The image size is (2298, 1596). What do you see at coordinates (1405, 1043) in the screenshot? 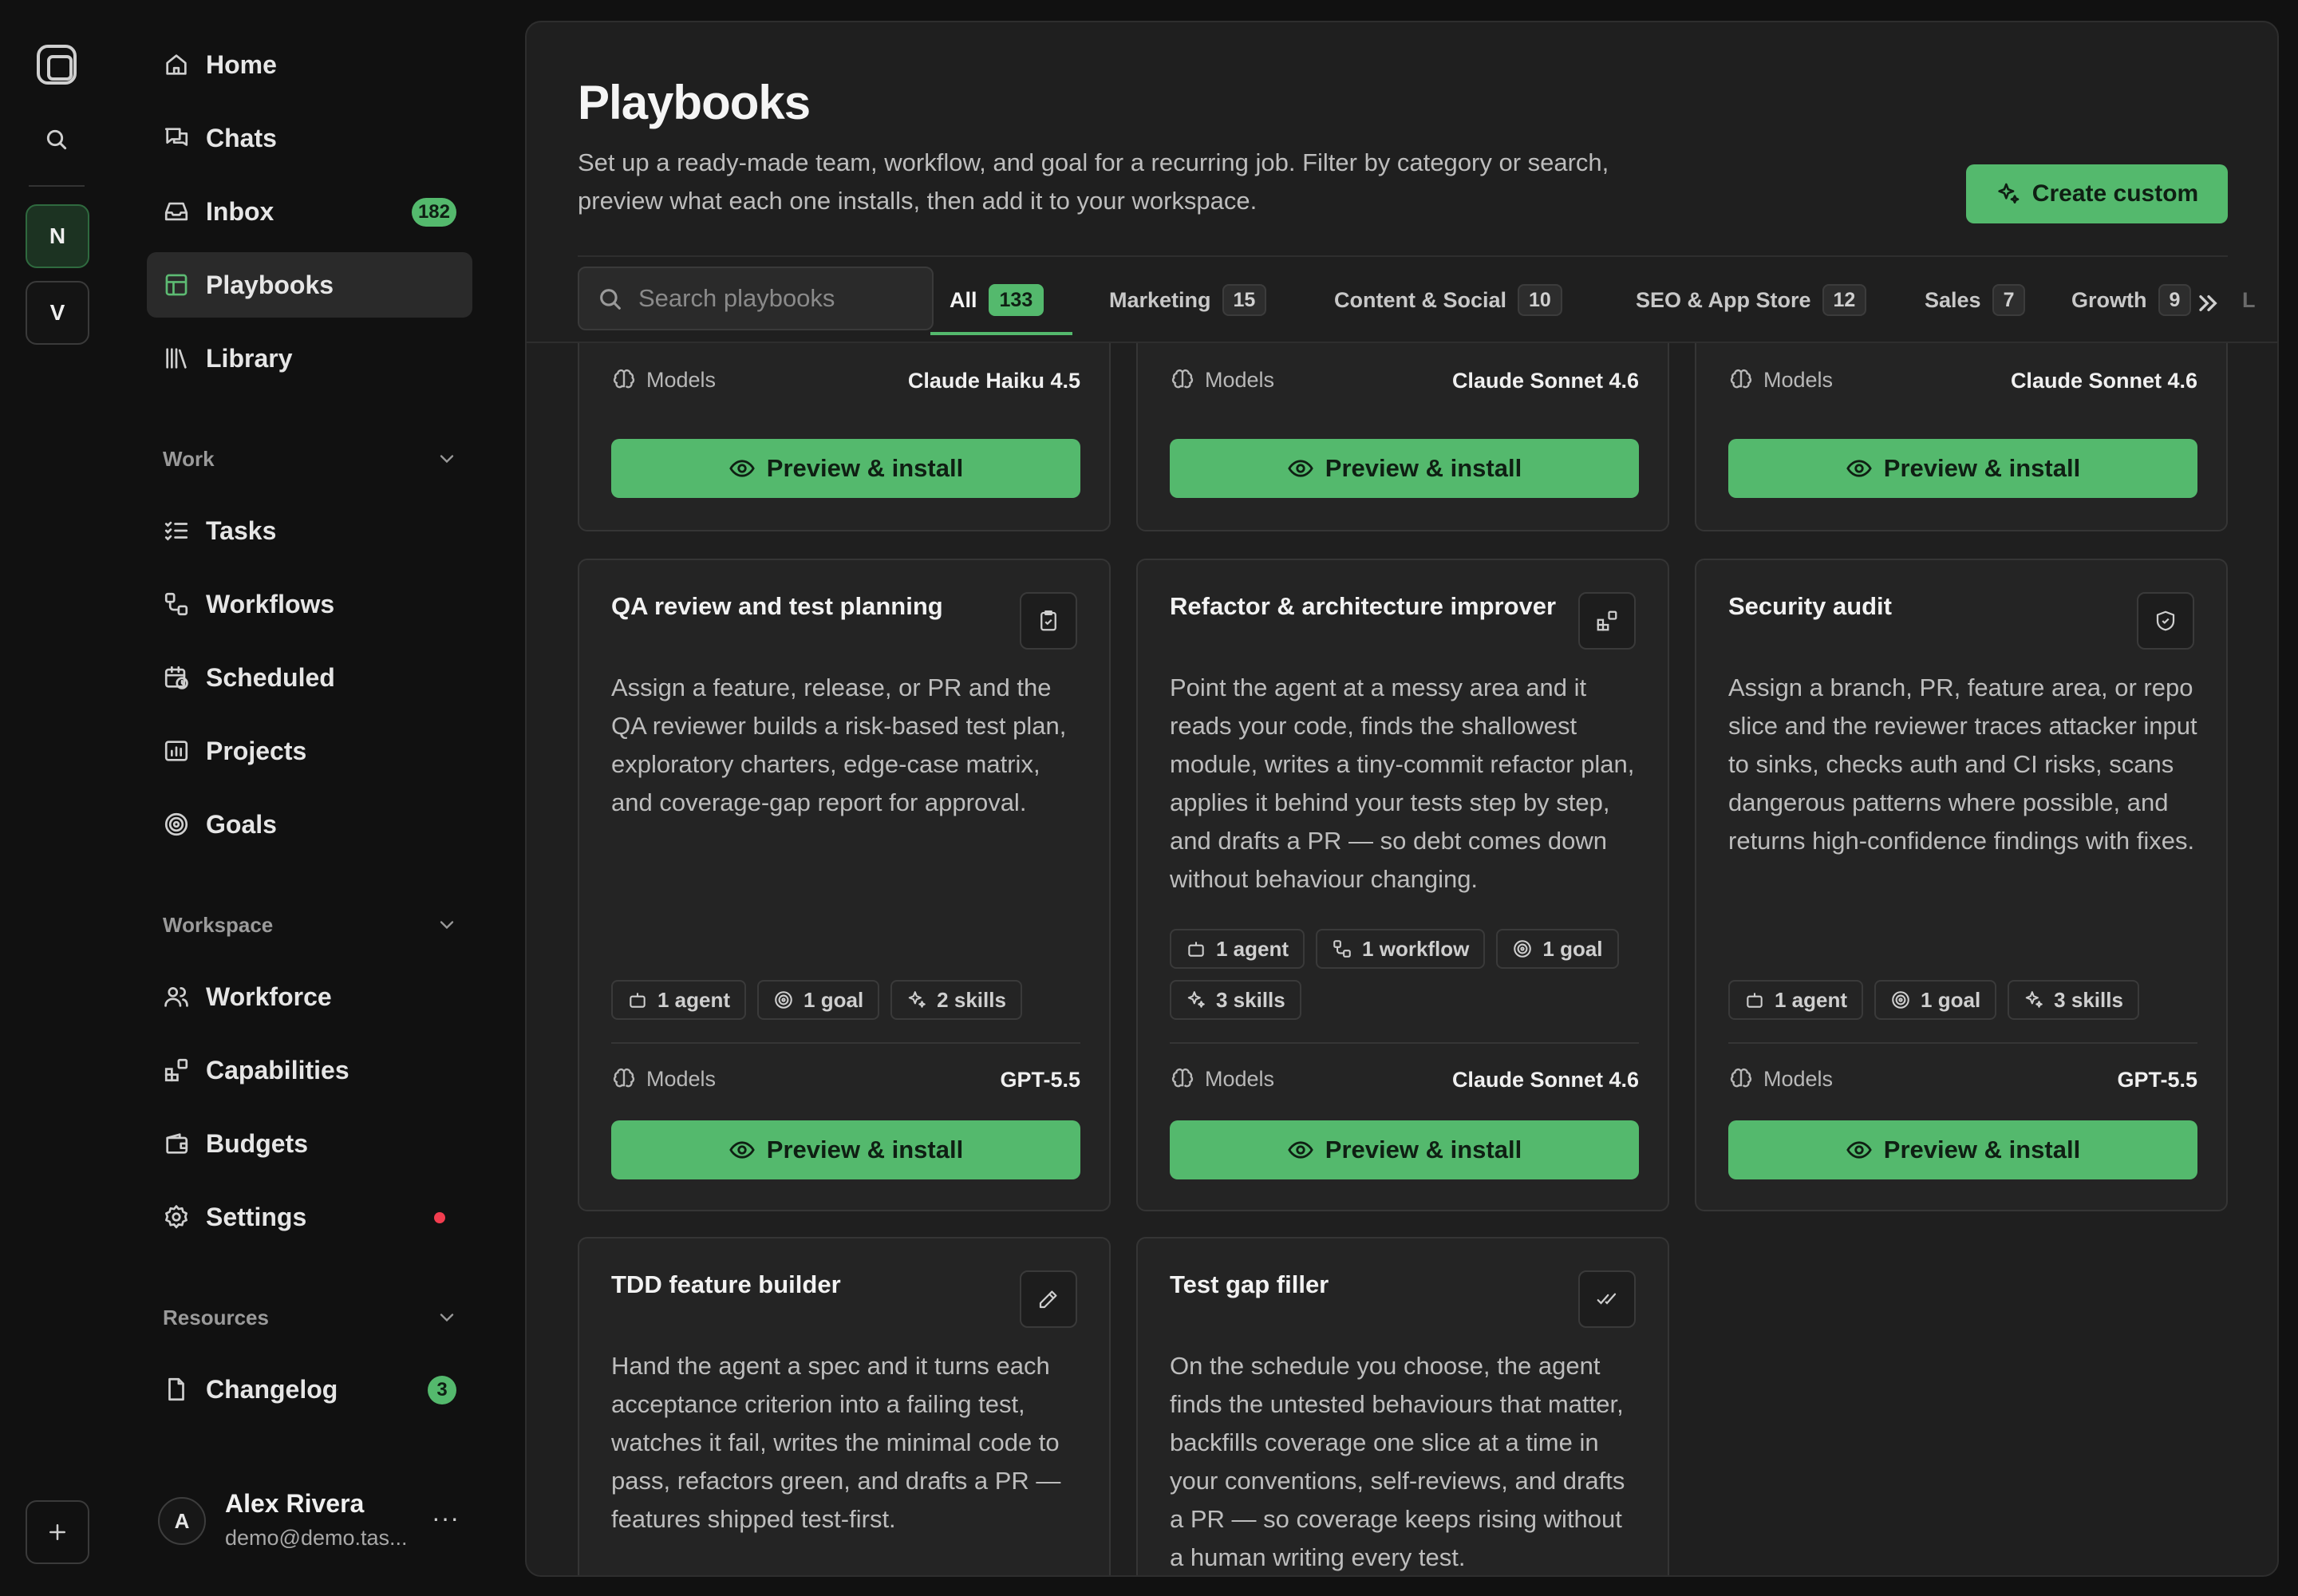
I see `card-divider` at bounding box center [1405, 1043].